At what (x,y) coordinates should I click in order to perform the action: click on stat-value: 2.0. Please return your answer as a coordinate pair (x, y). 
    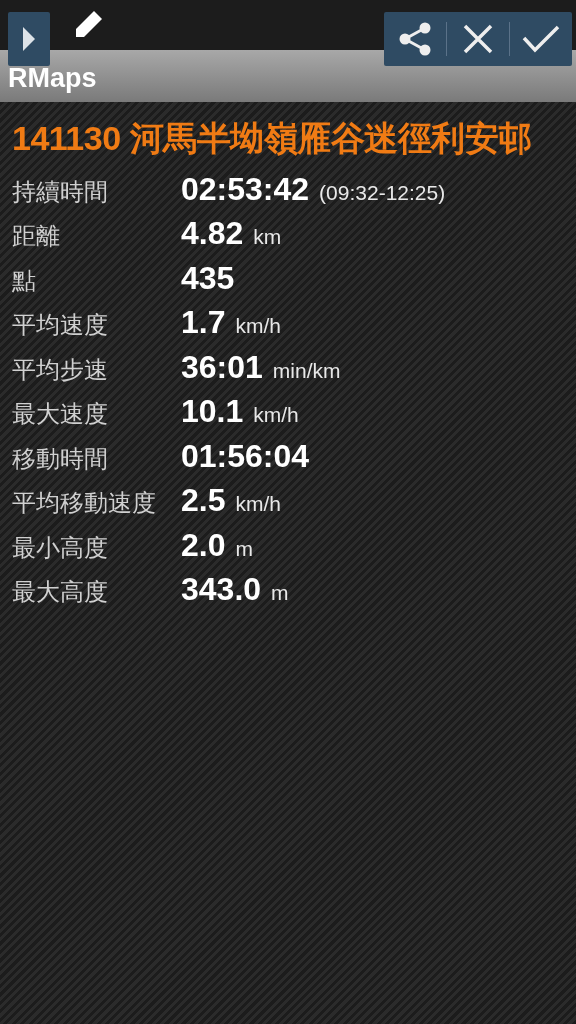
    Looking at the image, I should click on (203, 545).